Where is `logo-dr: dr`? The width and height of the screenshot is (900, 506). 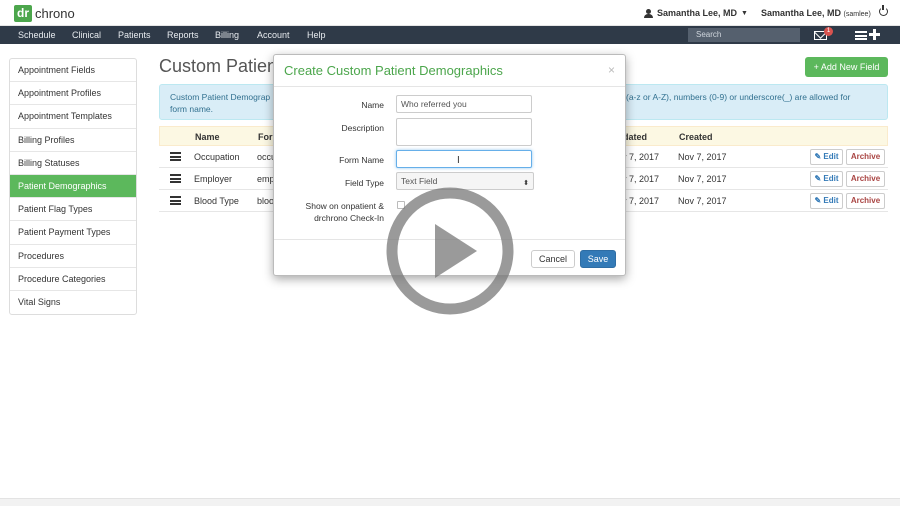
logo-dr: dr is located at coordinates (23, 13).